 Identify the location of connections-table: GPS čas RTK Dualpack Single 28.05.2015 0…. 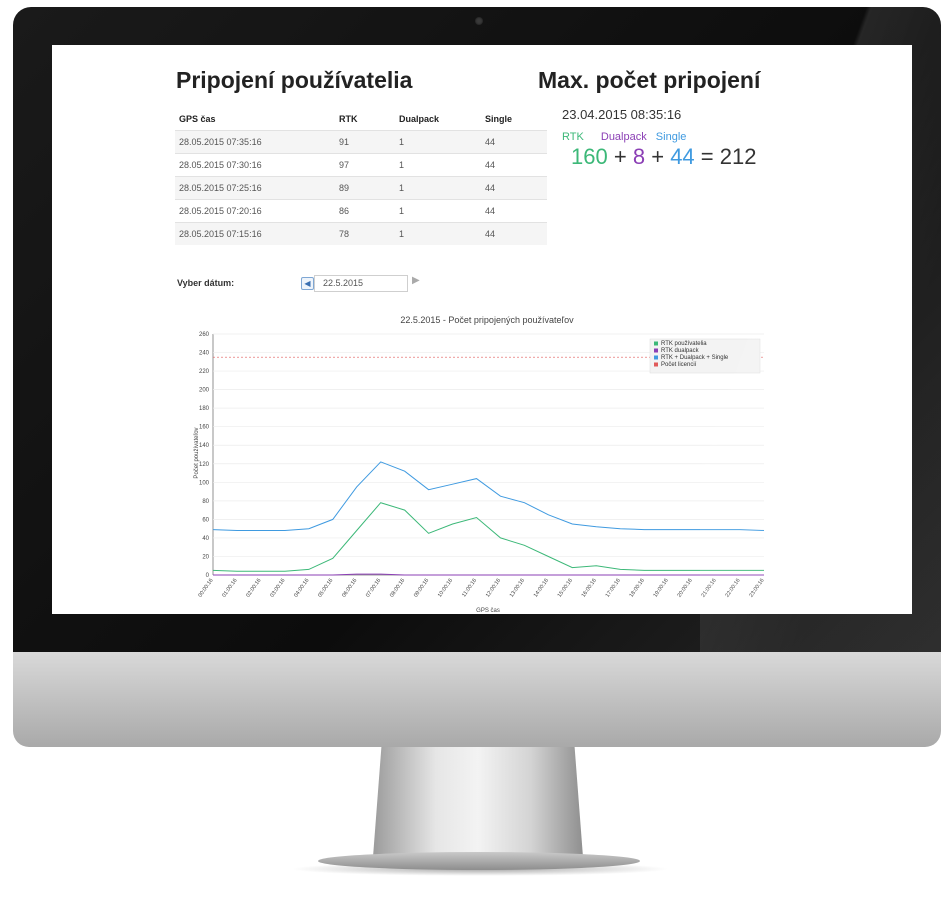
(361, 176).